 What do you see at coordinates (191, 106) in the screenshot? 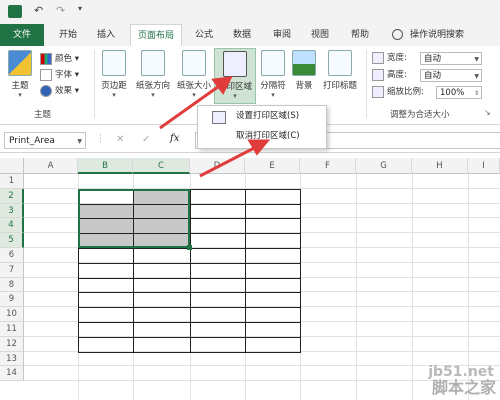
I see `arrow-to-print-area` at bounding box center [191, 106].